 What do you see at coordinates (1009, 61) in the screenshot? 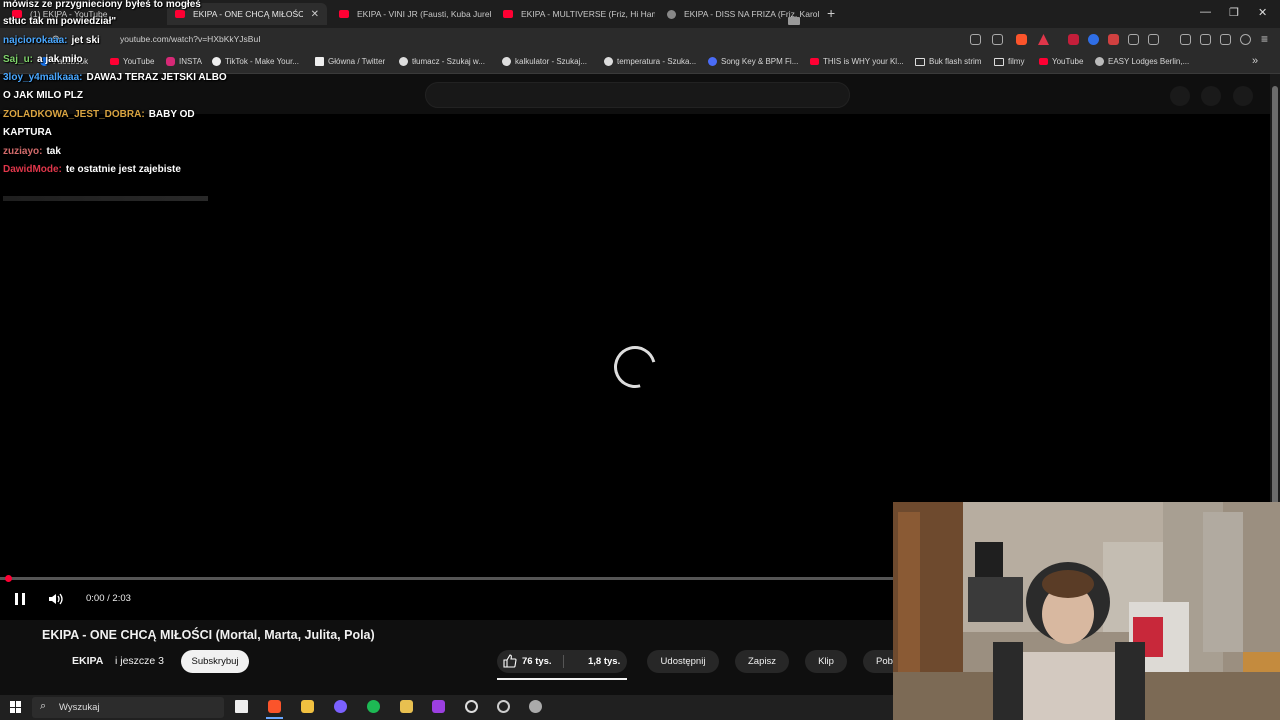
I see `bookmark-filmy: filmy` at bounding box center [1009, 61].